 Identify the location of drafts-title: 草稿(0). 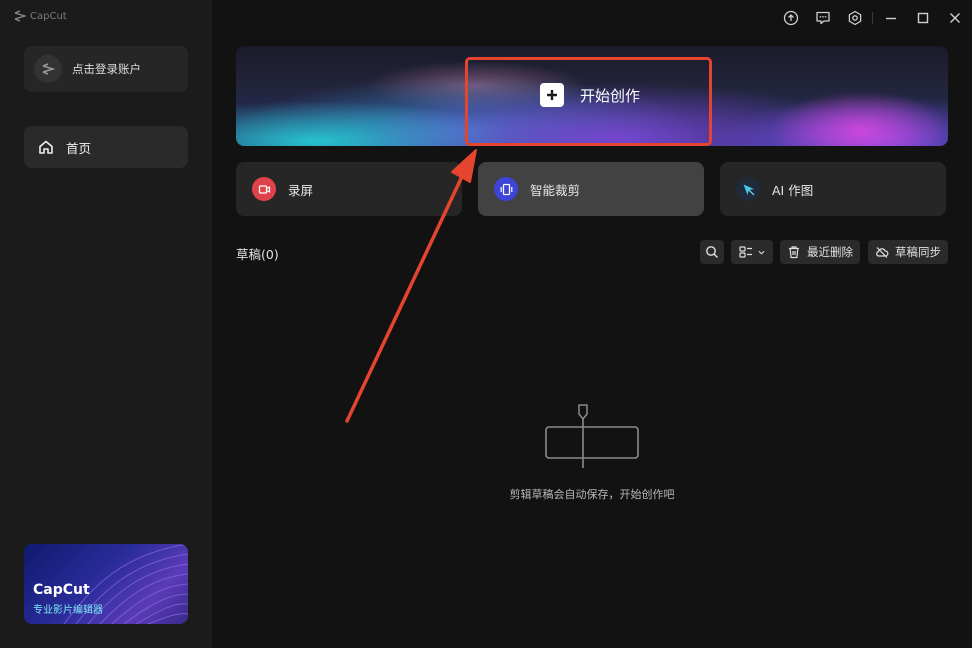
(257, 254).